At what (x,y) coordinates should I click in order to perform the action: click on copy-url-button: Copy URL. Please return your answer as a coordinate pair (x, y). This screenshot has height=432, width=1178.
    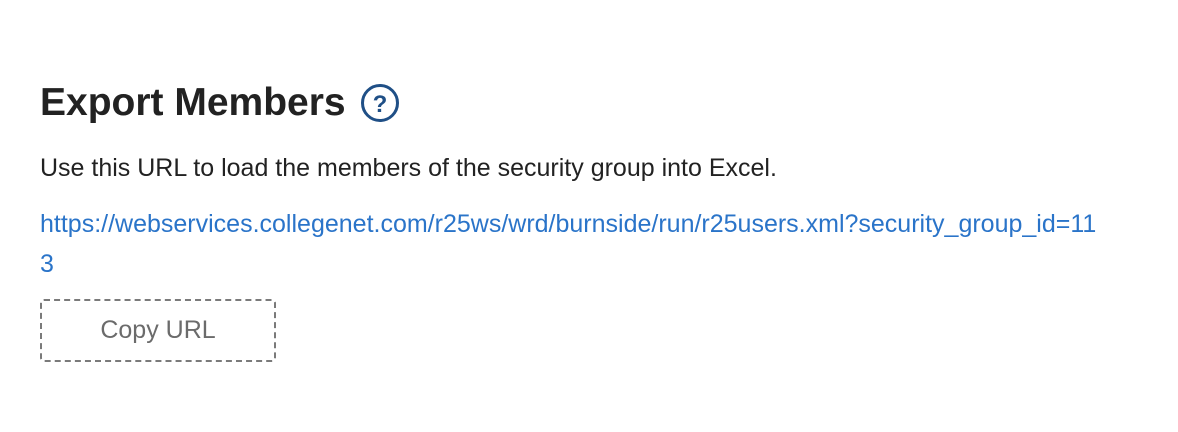
    Looking at the image, I should click on (158, 330).